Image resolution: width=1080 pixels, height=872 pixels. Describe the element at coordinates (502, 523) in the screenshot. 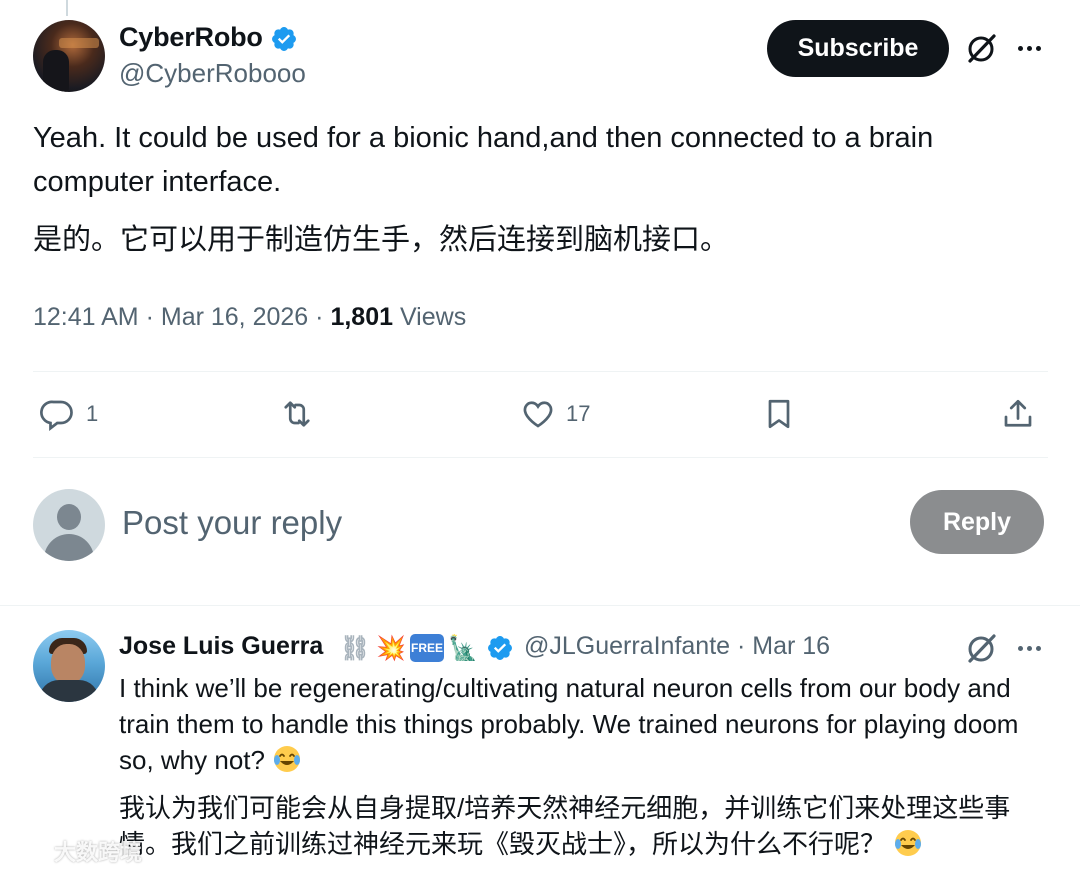

I see `reply-input` at that location.